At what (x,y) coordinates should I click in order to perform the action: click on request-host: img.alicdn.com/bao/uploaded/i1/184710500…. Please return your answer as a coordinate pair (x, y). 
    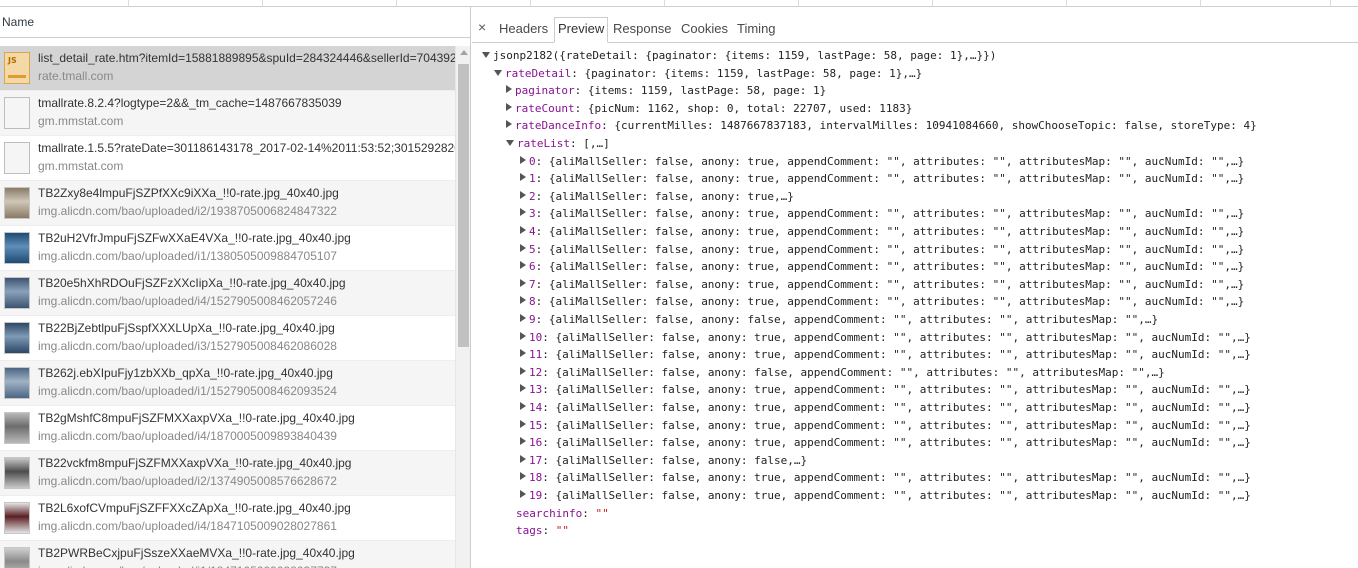
    Looking at the image, I should click on (187, 566).